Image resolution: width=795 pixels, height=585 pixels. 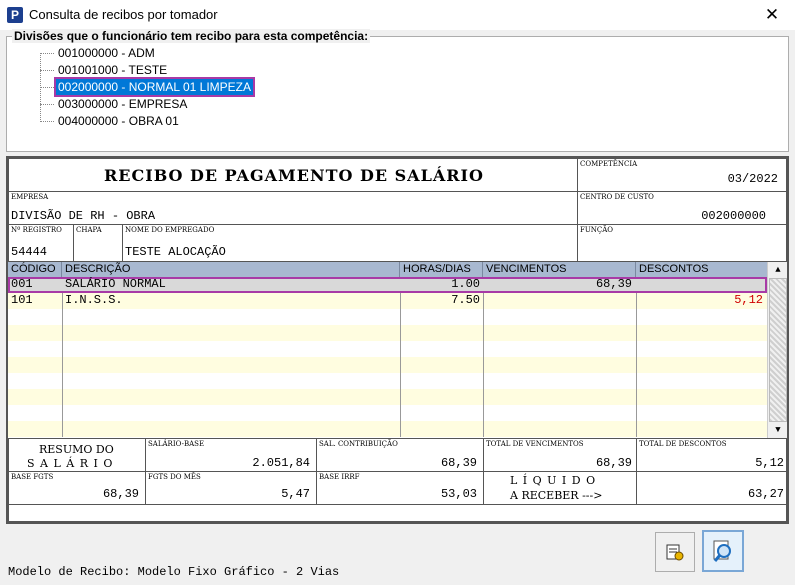 I want to click on resumo-line2: S A L Á R I O, so click(x=70, y=463).